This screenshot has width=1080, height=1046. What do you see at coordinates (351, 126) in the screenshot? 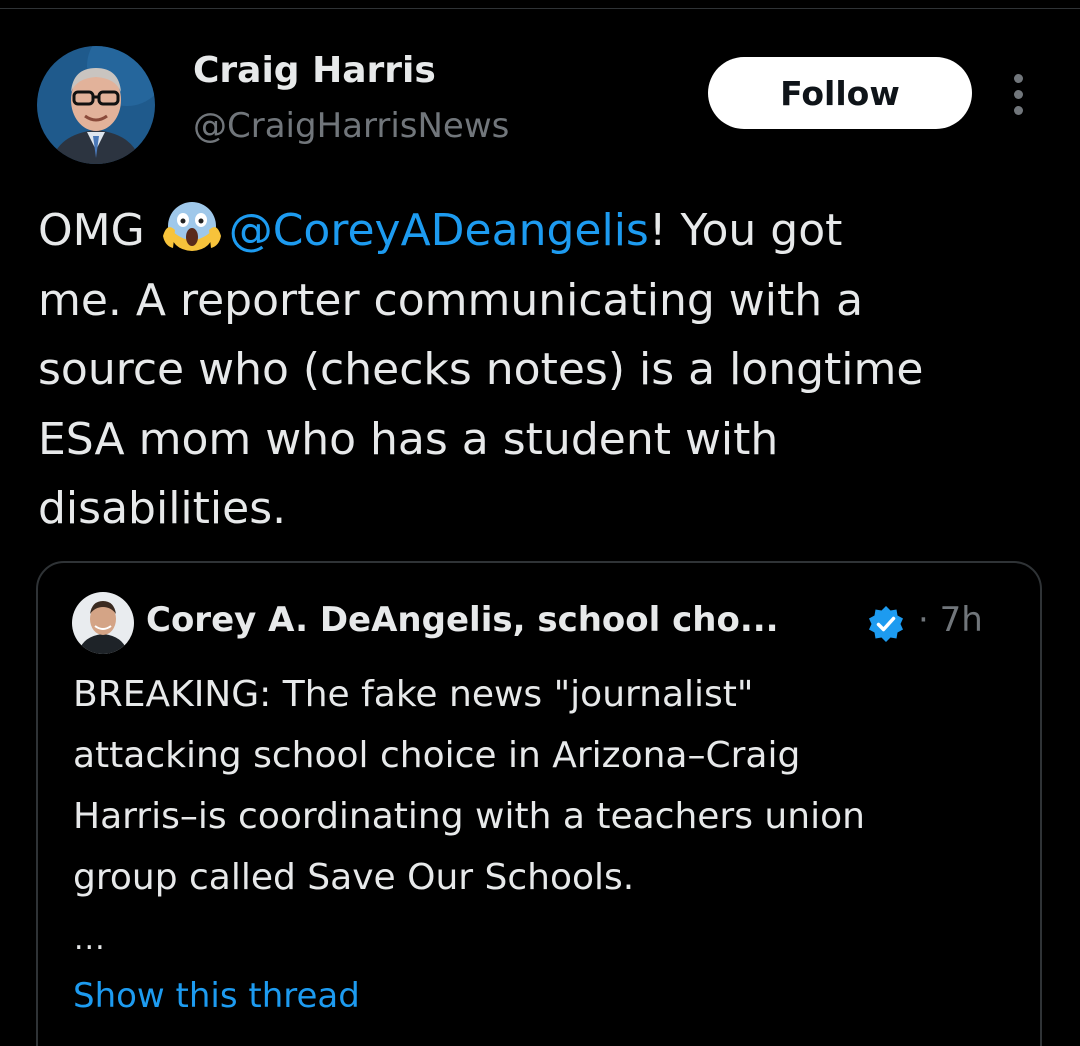
I see `author-handle: @CraigHarrisNews` at bounding box center [351, 126].